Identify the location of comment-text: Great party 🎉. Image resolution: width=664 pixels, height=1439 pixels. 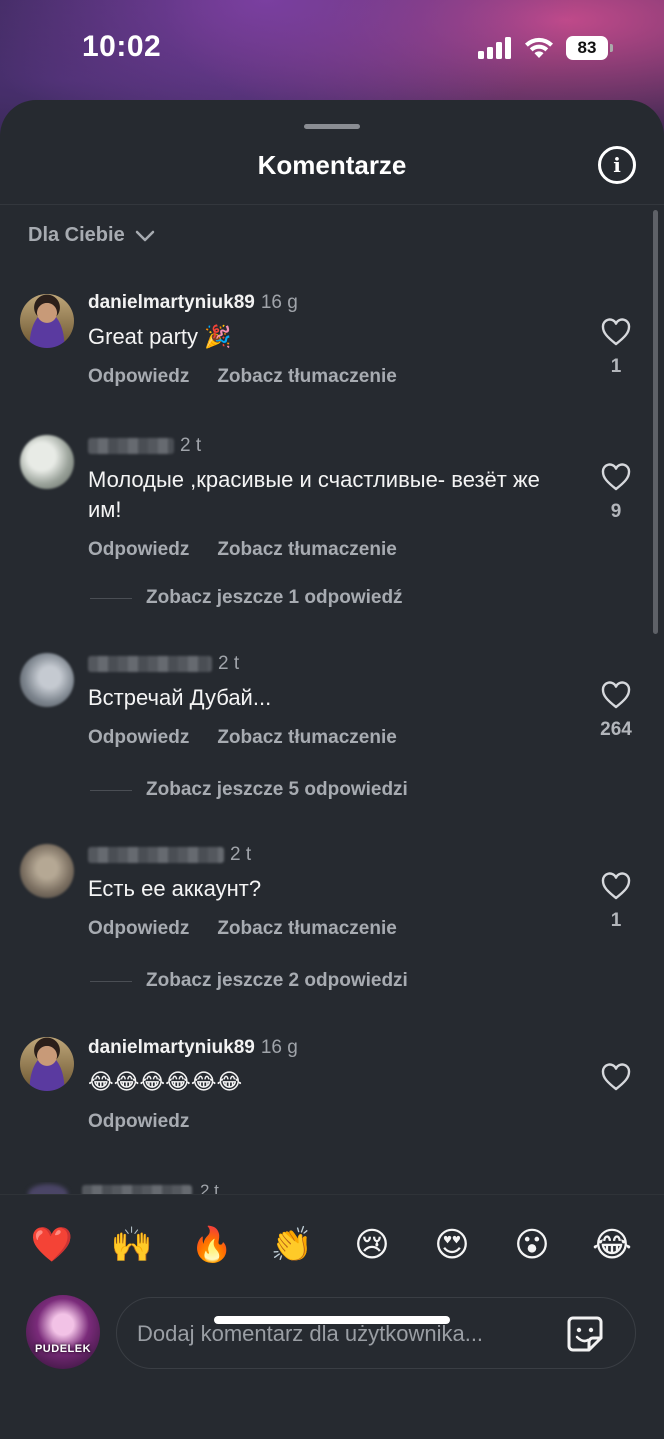
(160, 336).